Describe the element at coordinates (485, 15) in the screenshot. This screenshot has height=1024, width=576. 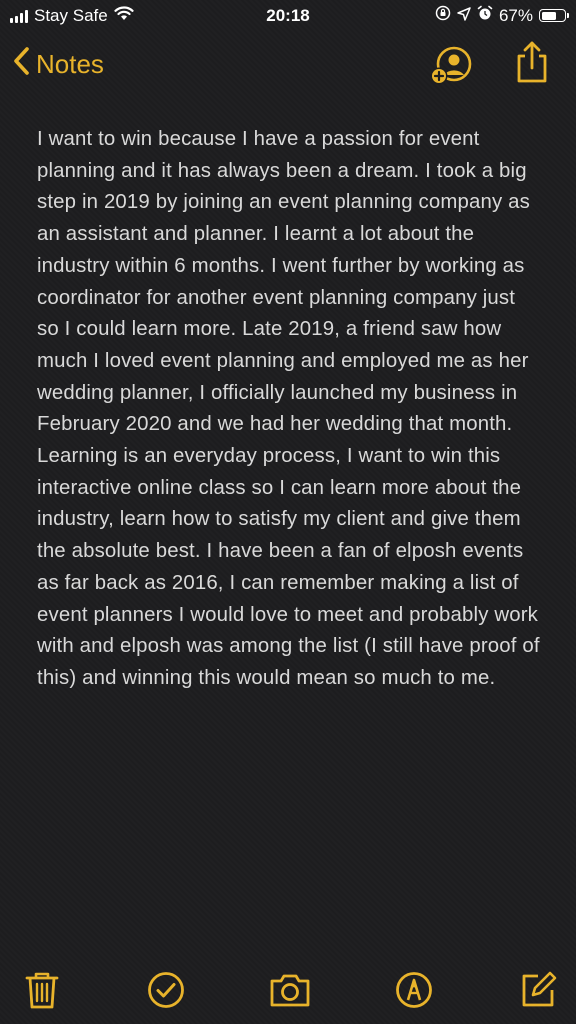
I see `alarm-icon` at that location.